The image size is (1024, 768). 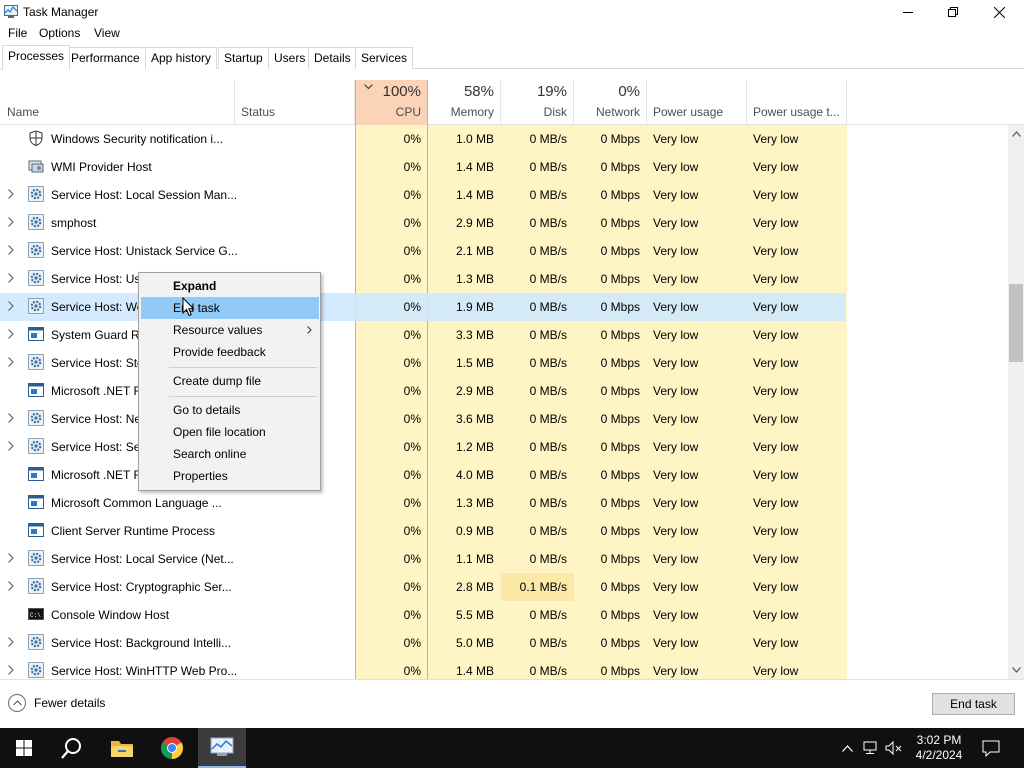 What do you see at coordinates (230, 308) in the screenshot?
I see `ctx-end-task: End task` at bounding box center [230, 308].